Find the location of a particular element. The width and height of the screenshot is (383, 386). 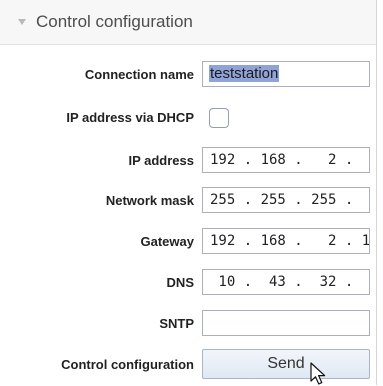

gateway-label: Gateway is located at coordinates (167, 241).